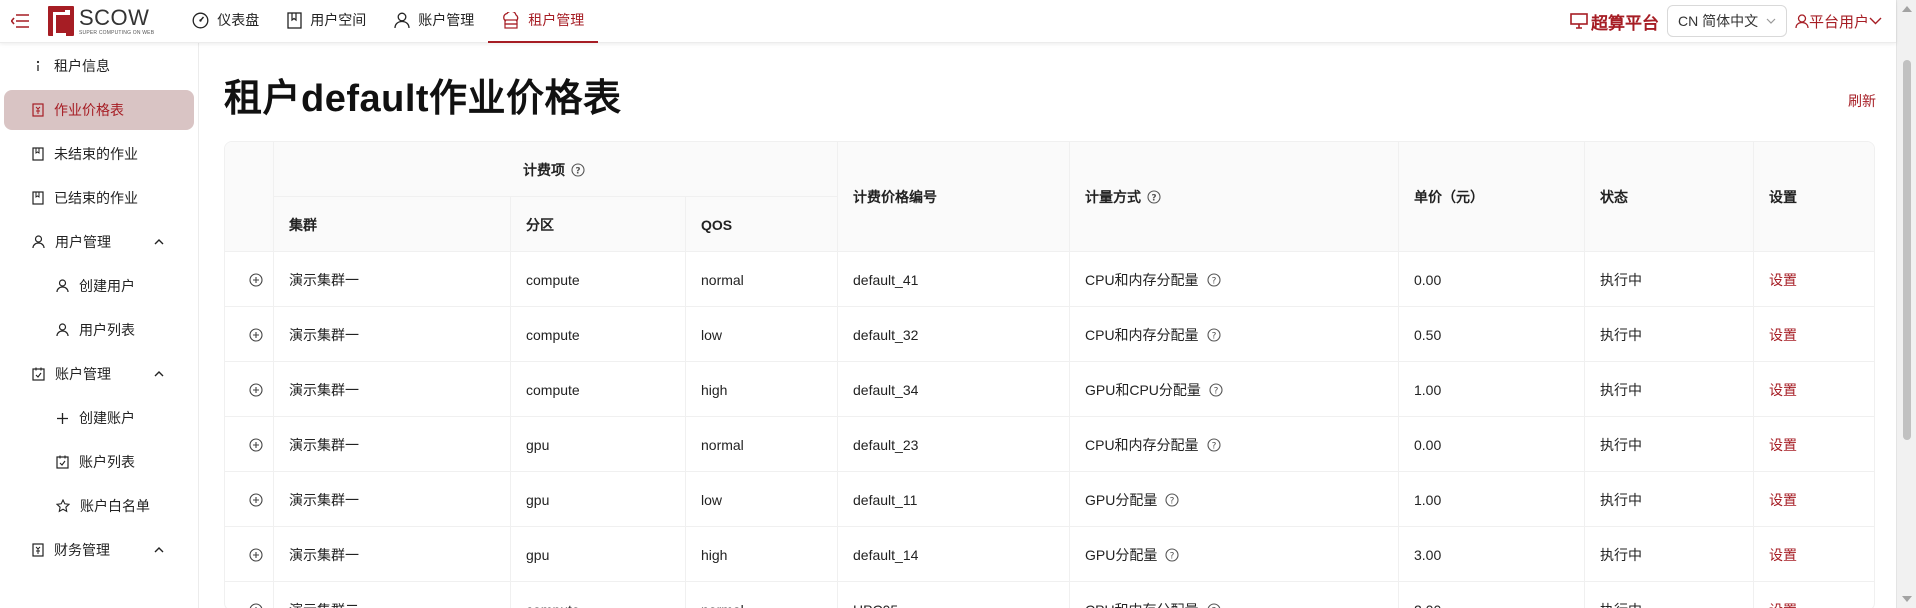  Describe the element at coordinates (1121, 499) in the screenshot. I see `cell-text: GPU分配量` at that location.